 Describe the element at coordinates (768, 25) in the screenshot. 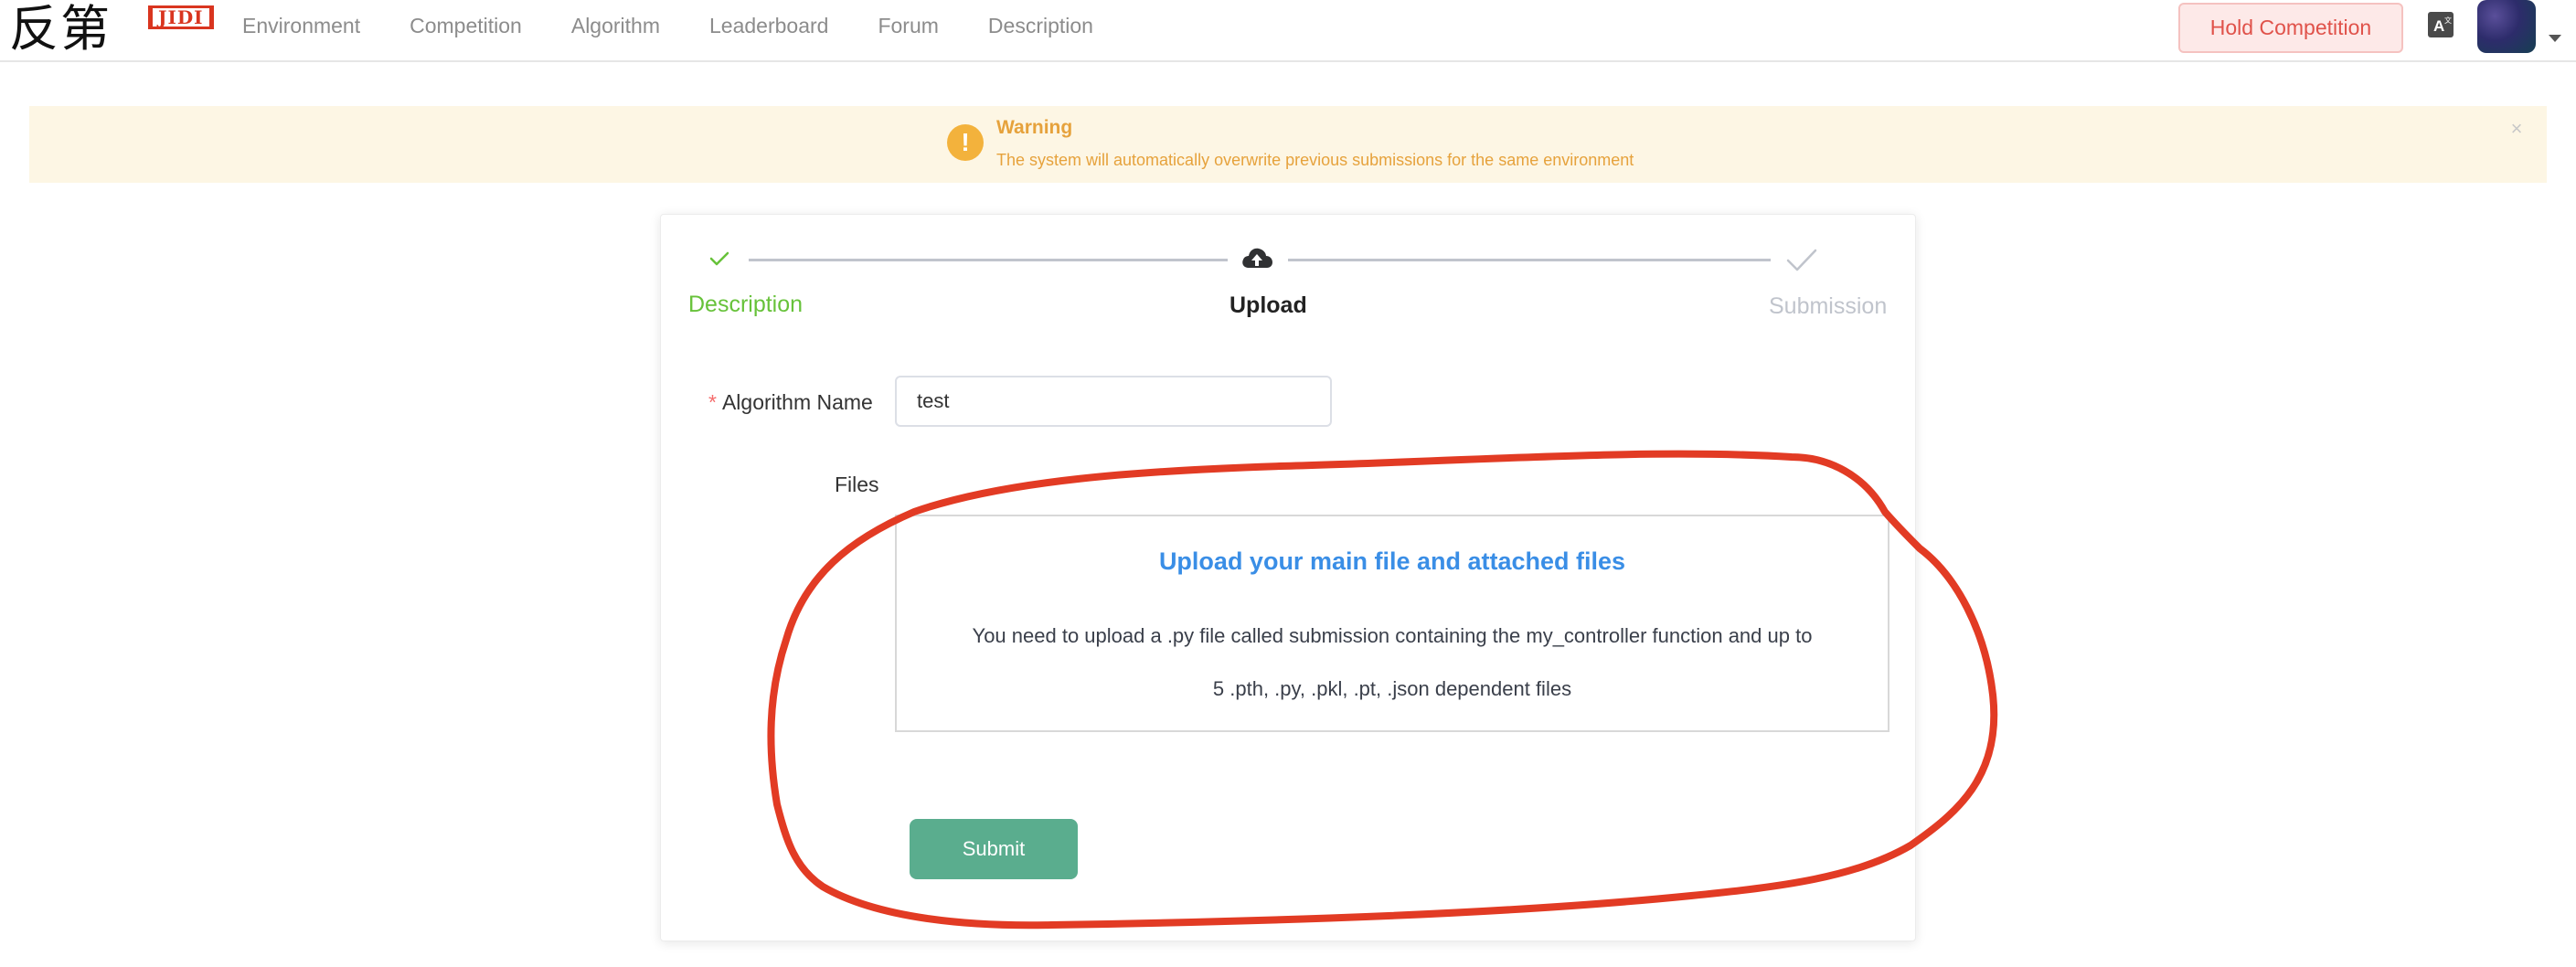

I see `nav-leaderboard: Leaderboard` at that location.